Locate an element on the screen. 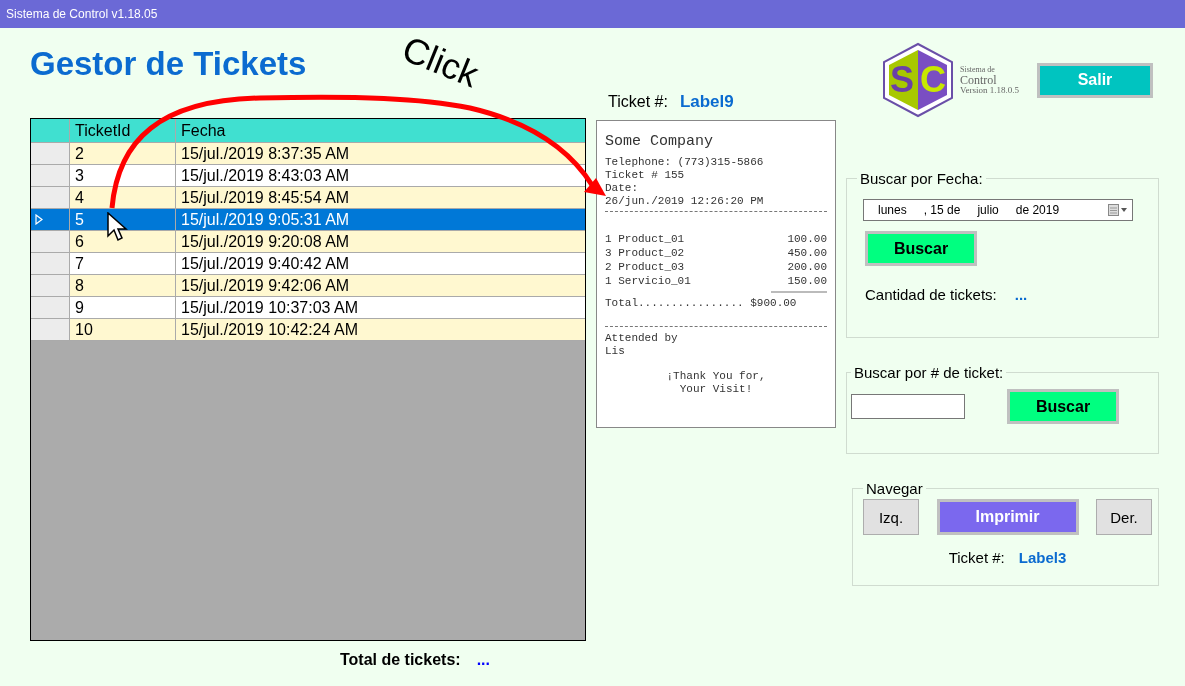  table-row: 3 15/jul./2019 8:43:03 AM is located at coordinates (308, 176).